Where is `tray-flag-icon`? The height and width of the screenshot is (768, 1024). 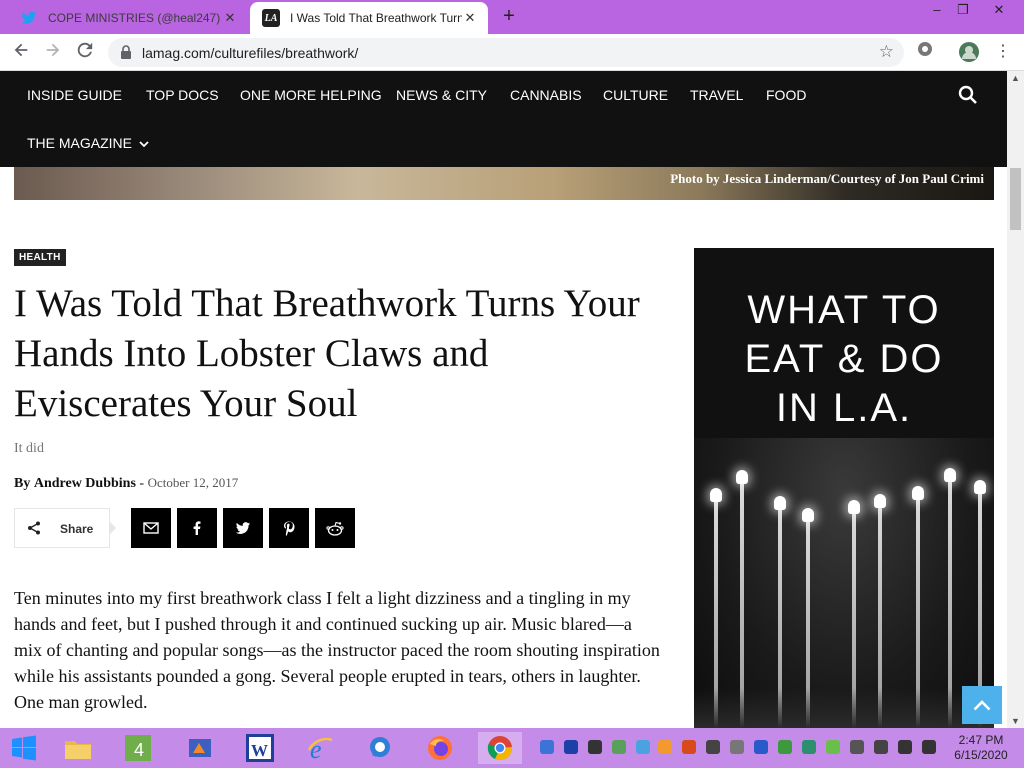
tray-flag-icon is located at coordinates (857, 747).